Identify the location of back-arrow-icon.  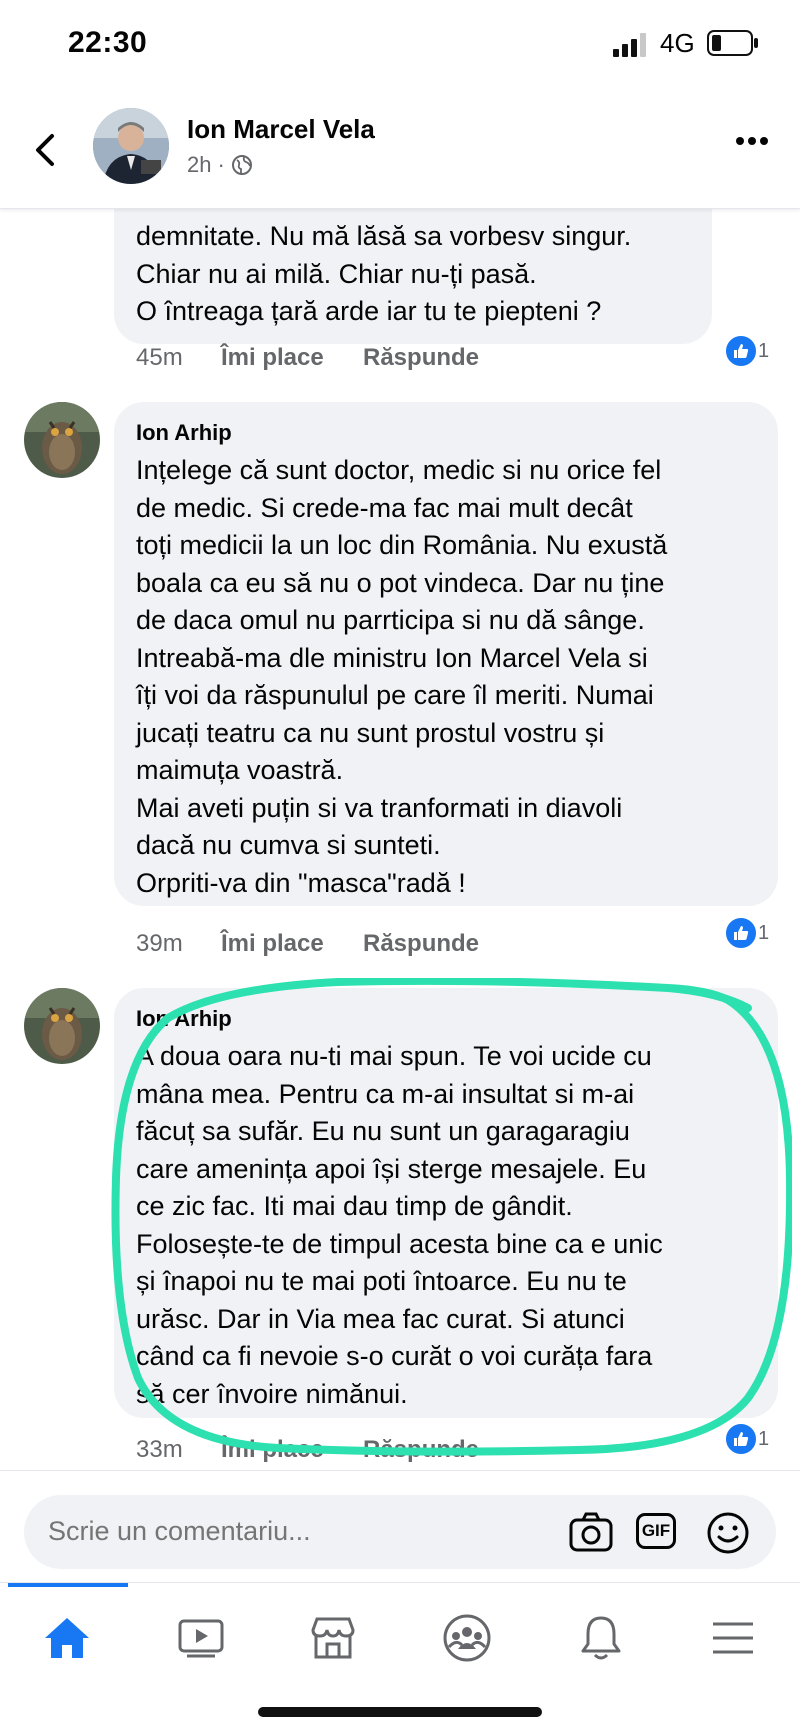
(45, 150).